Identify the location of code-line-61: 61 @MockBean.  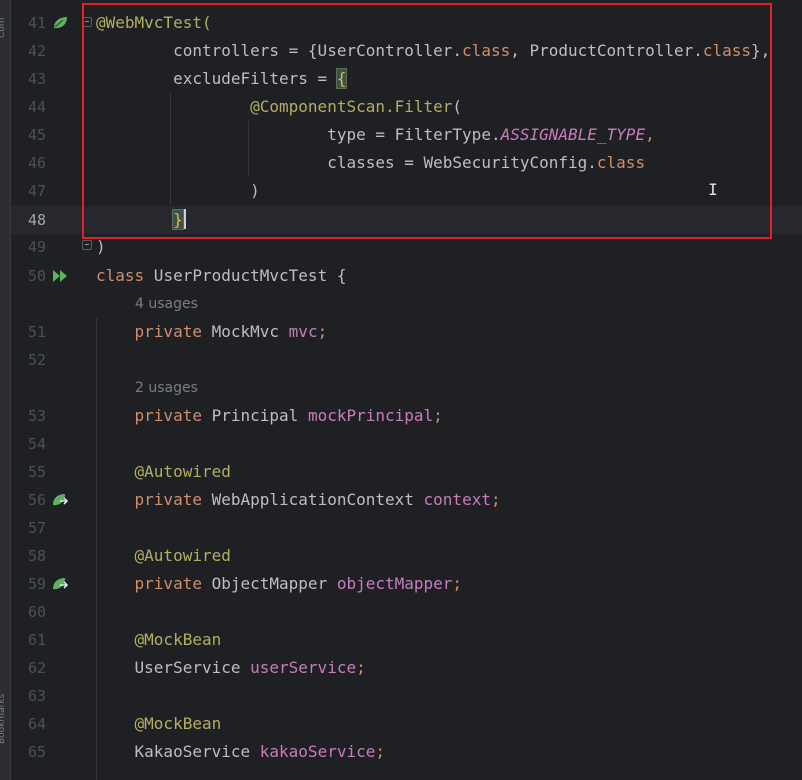
(401, 640).